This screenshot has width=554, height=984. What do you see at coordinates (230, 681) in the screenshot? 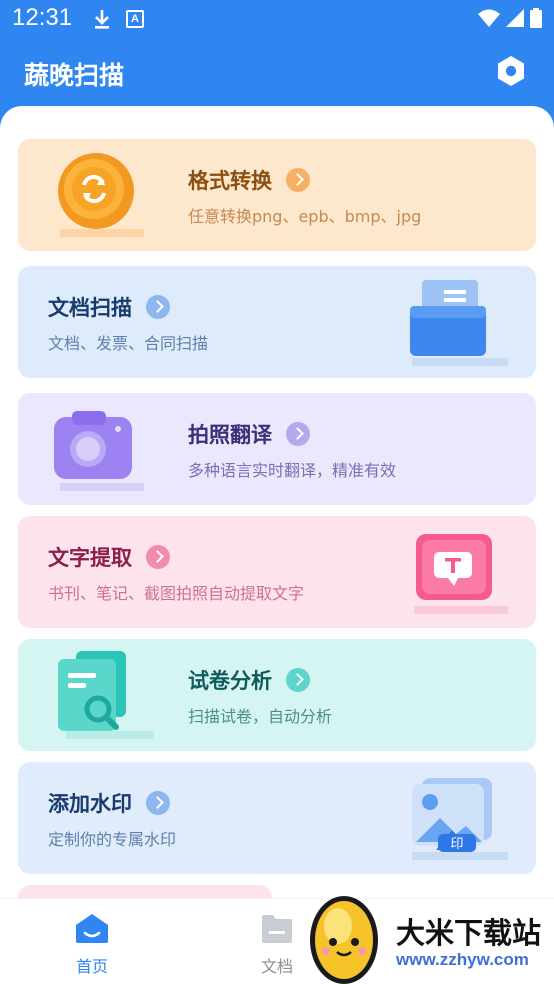
I see `card-title: 试卷分析` at bounding box center [230, 681].